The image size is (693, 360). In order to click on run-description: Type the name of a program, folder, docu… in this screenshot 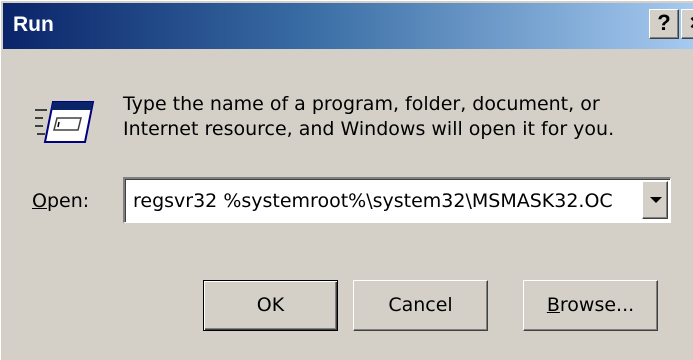, I will do `click(369, 116)`.